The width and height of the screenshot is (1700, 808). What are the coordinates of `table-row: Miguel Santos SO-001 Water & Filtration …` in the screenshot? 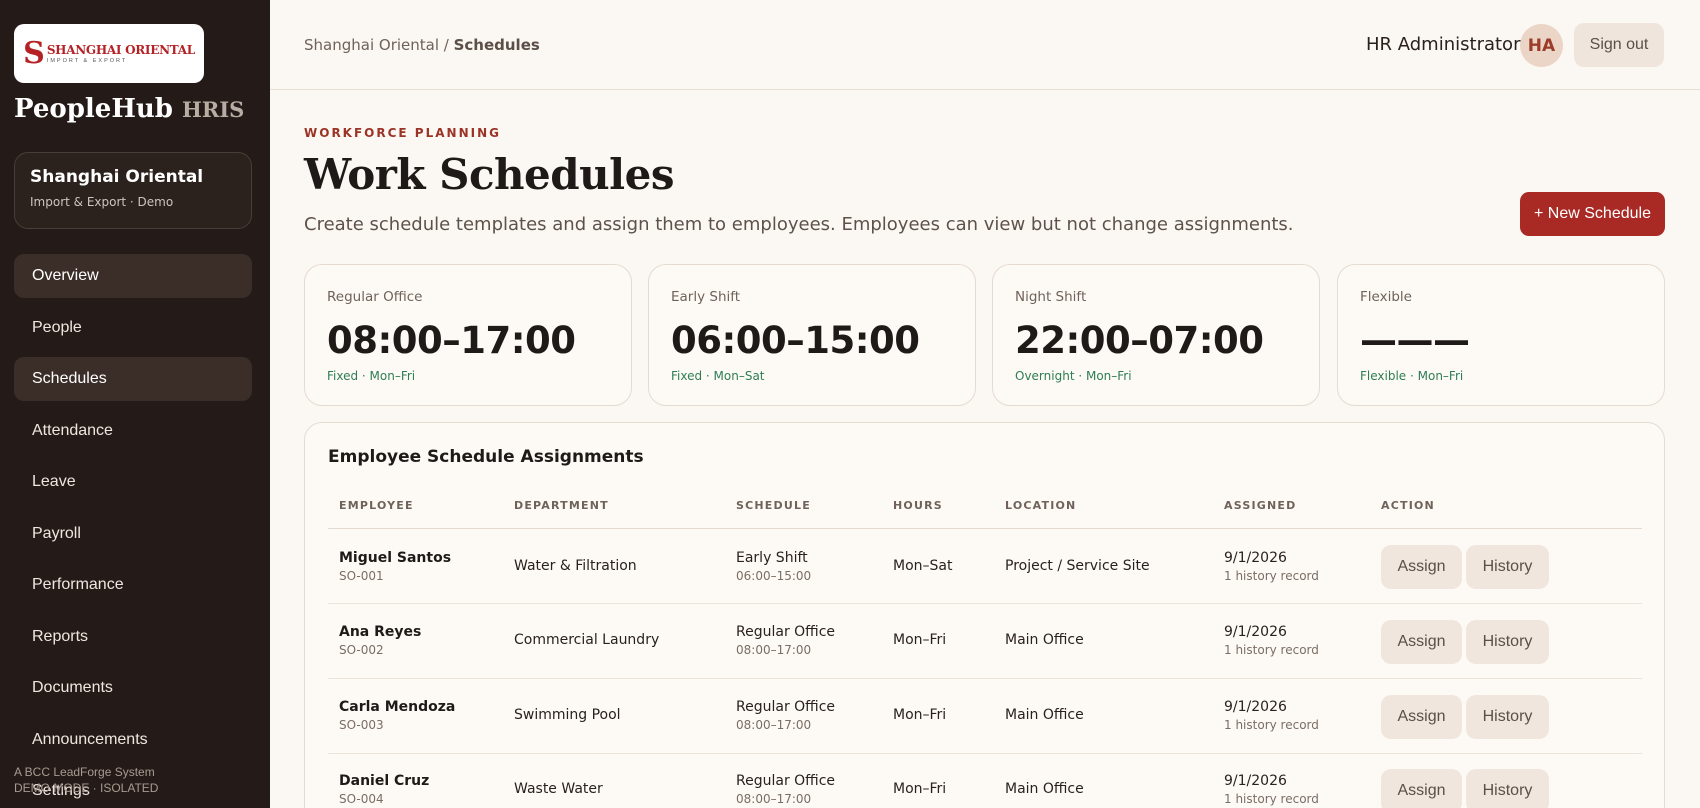 It's located at (985, 566).